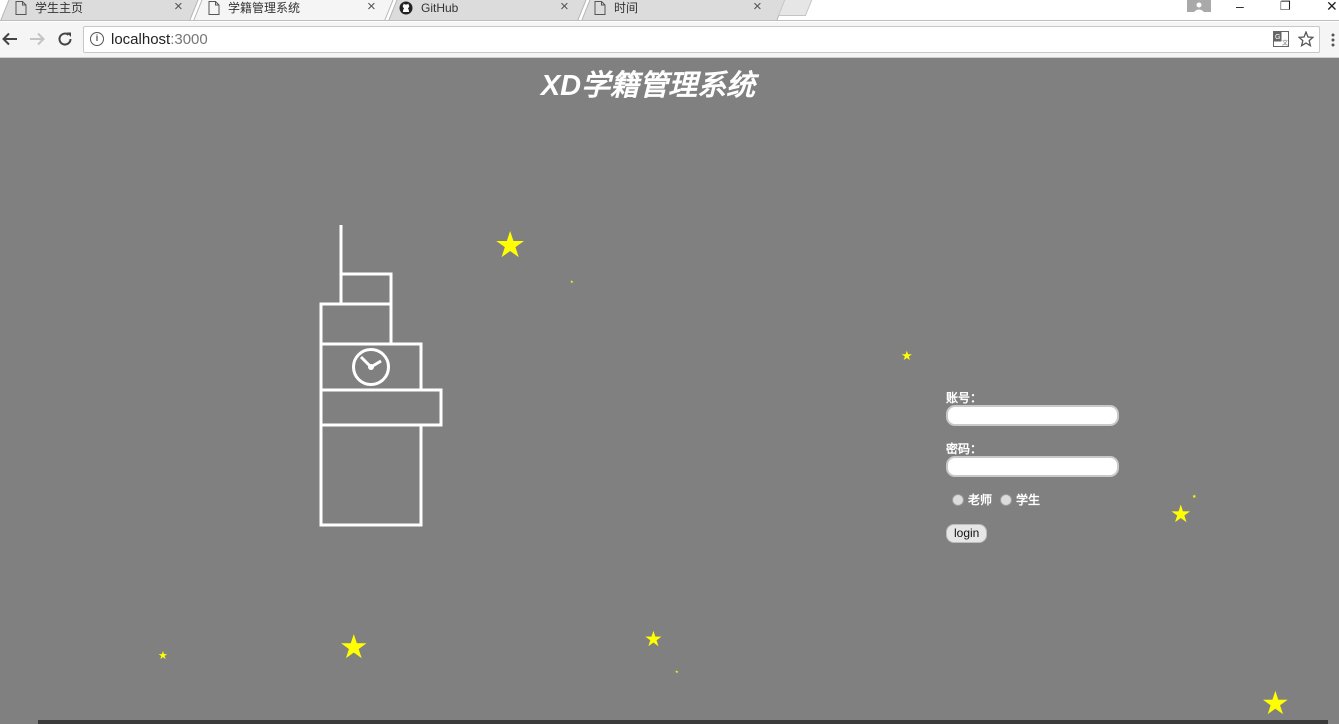 The image size is (1339, 724). I want to click on bookmark-star-icon, so click(1306, 40).